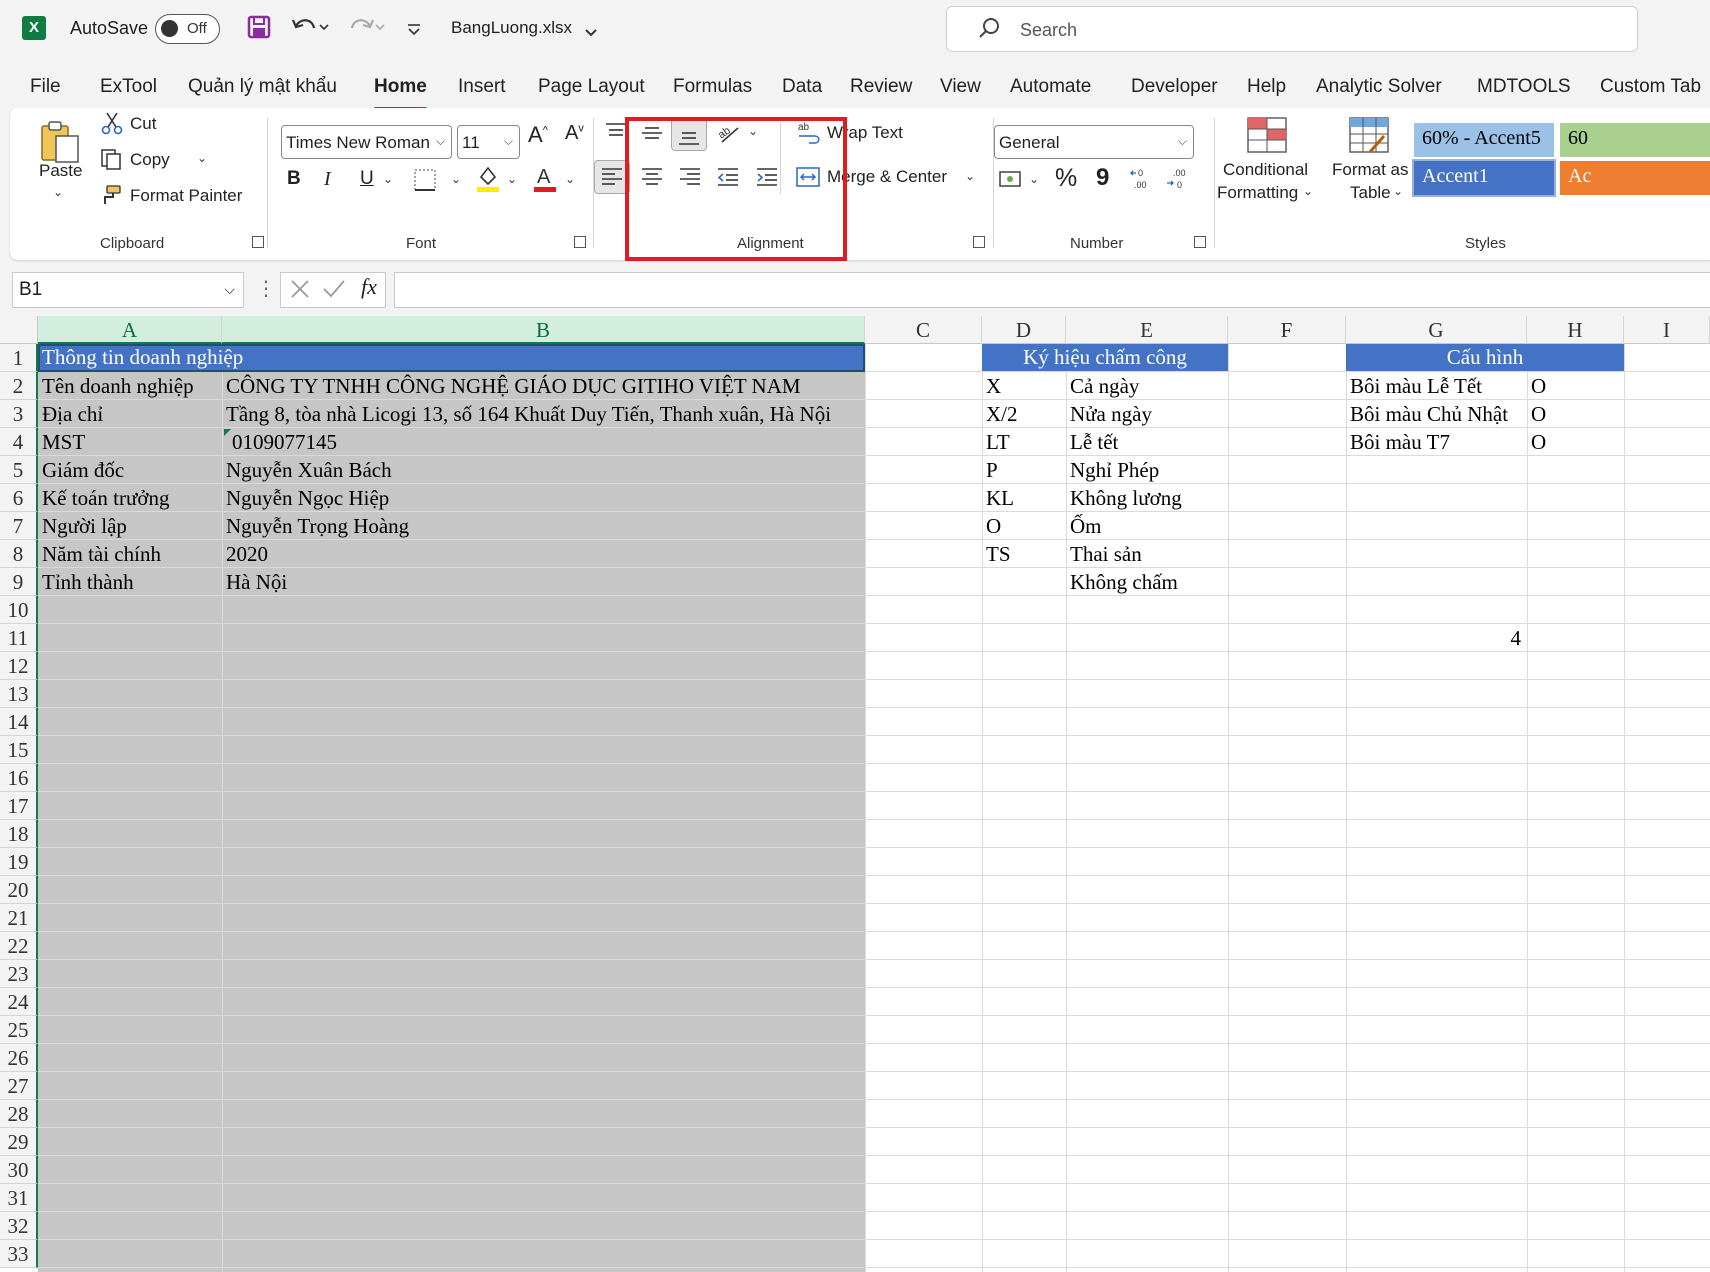 This screenshot has height=1272, width=1710. Describe the element at coordinates (1369, 138) in the screenshot. I see `format-as-table-icon` at that location.